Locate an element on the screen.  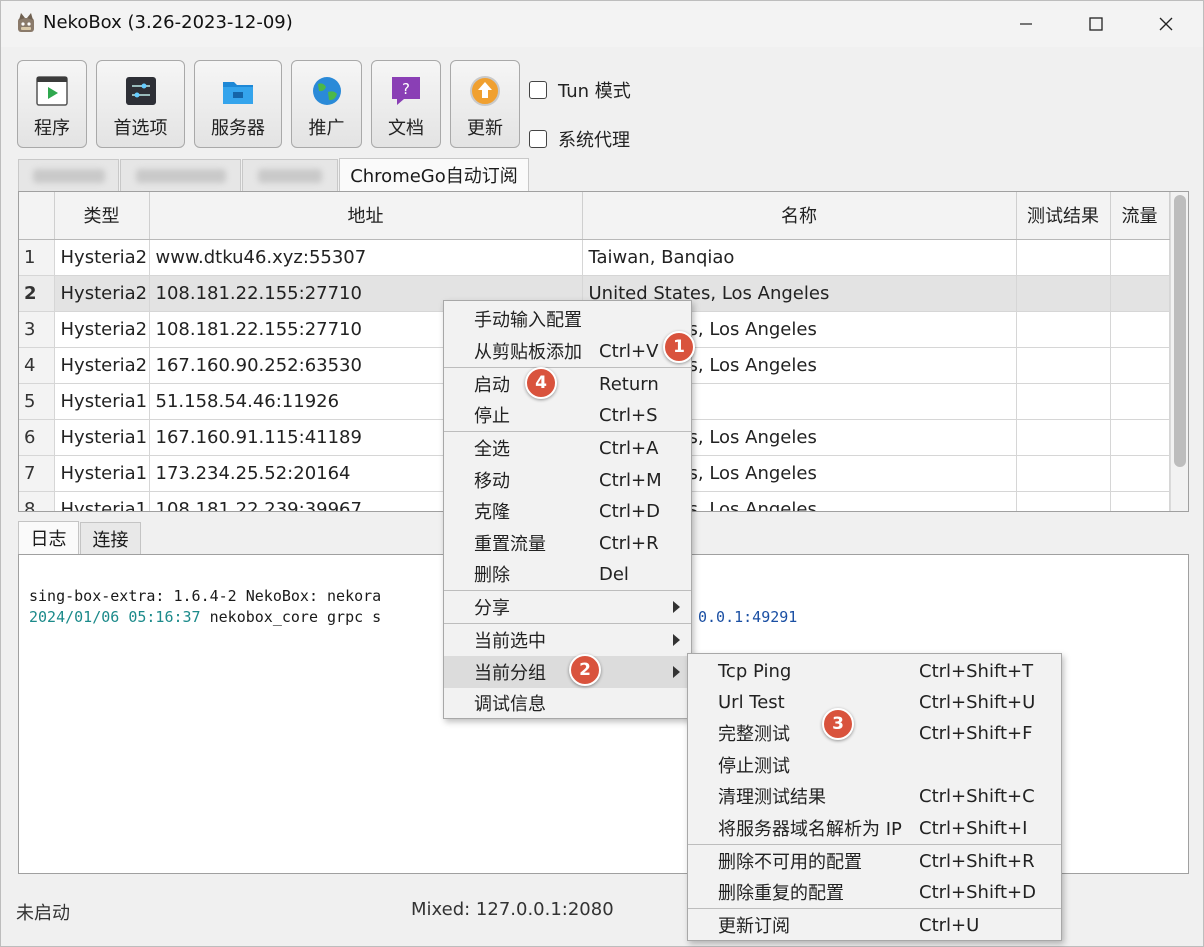
menu-item-current-selection: 当前选中 is located at coordinates (567, 640).